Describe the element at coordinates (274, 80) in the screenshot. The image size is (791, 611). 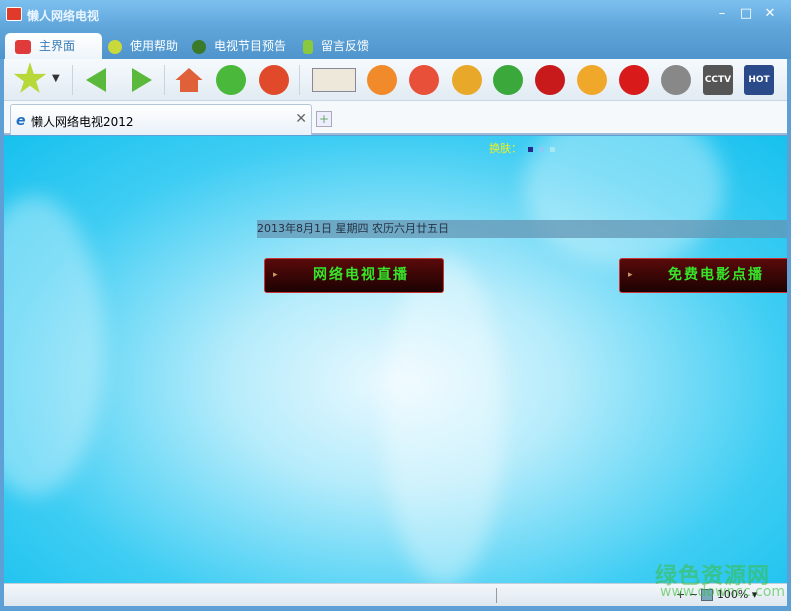
I see `stop-icon` at that location.